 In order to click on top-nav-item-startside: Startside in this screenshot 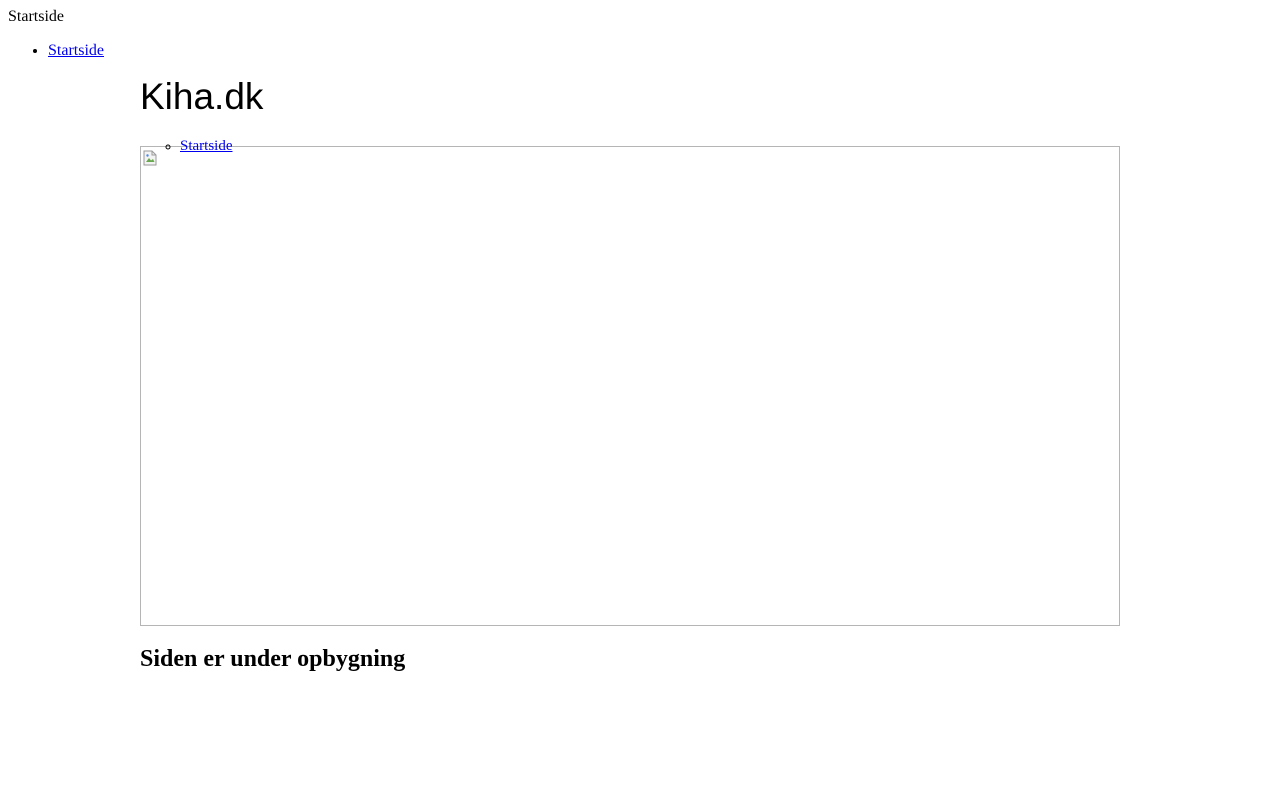, I will do `click(76, 51)`.